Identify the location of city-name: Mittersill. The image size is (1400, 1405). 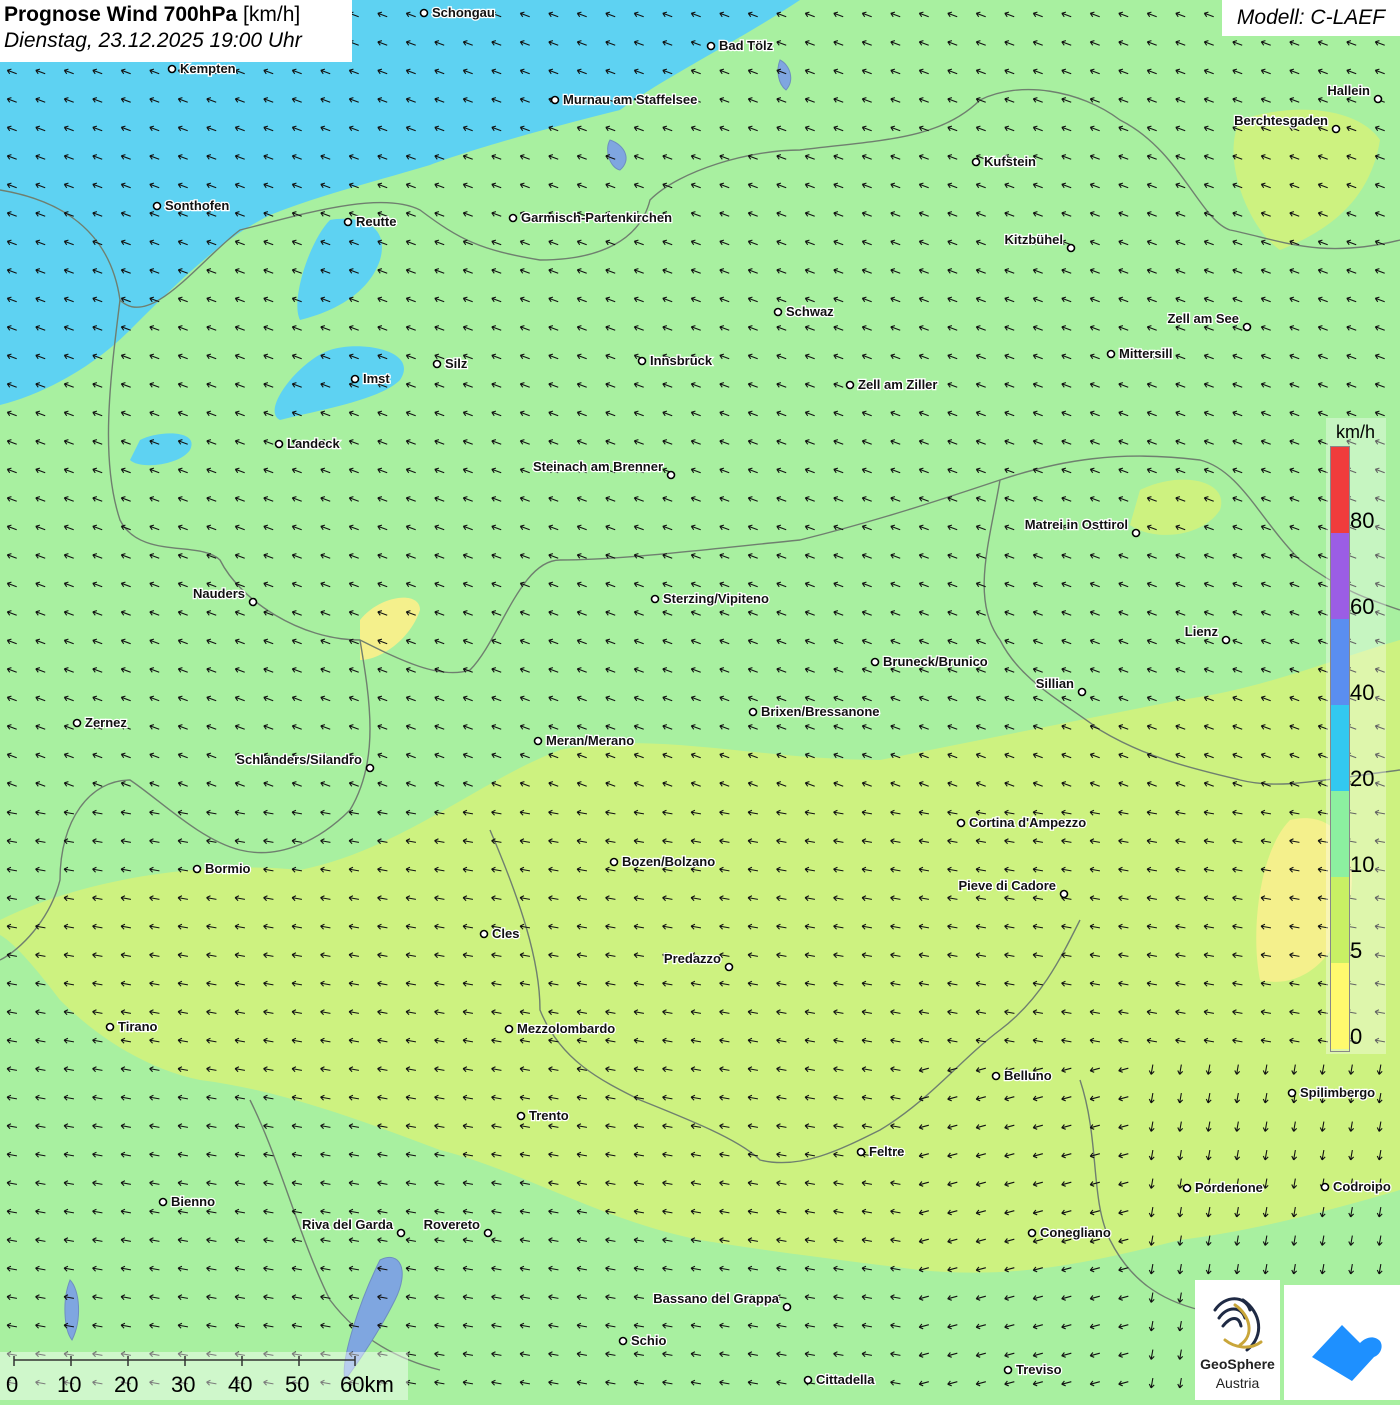
(1145, 353).